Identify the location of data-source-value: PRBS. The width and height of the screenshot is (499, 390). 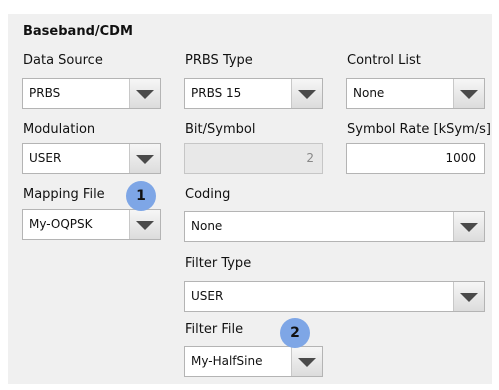
(45, 93).